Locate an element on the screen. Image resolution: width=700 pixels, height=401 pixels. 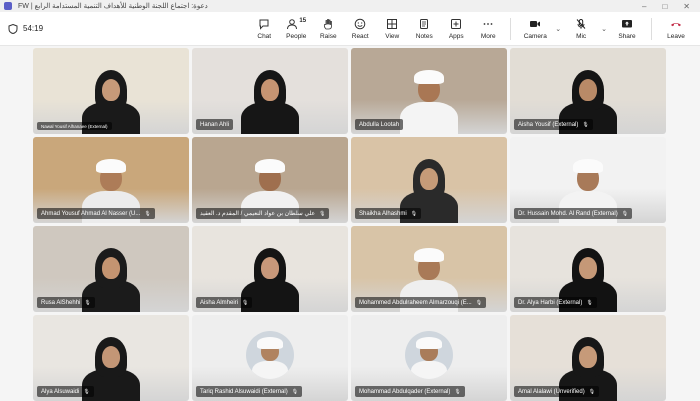
participant-name: Abdulla Lootah is located at coordinates (379, 124).